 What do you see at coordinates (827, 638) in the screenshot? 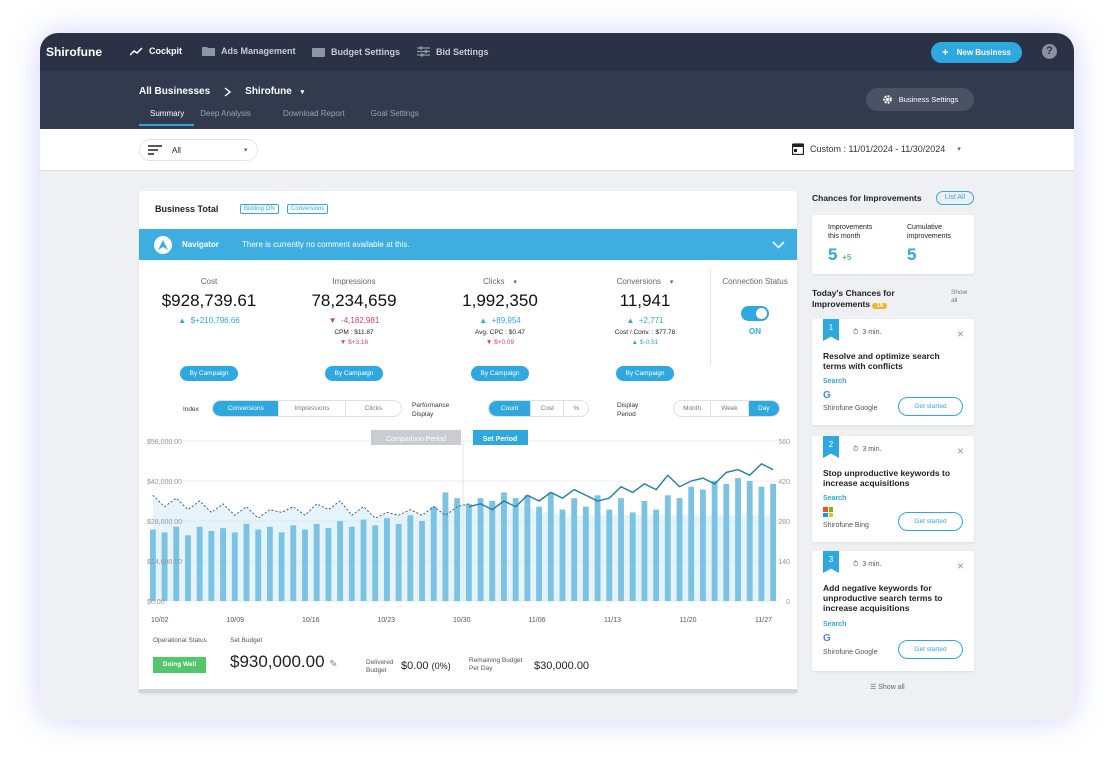
I see `google-icon: G` at bounding box center [827, 638].